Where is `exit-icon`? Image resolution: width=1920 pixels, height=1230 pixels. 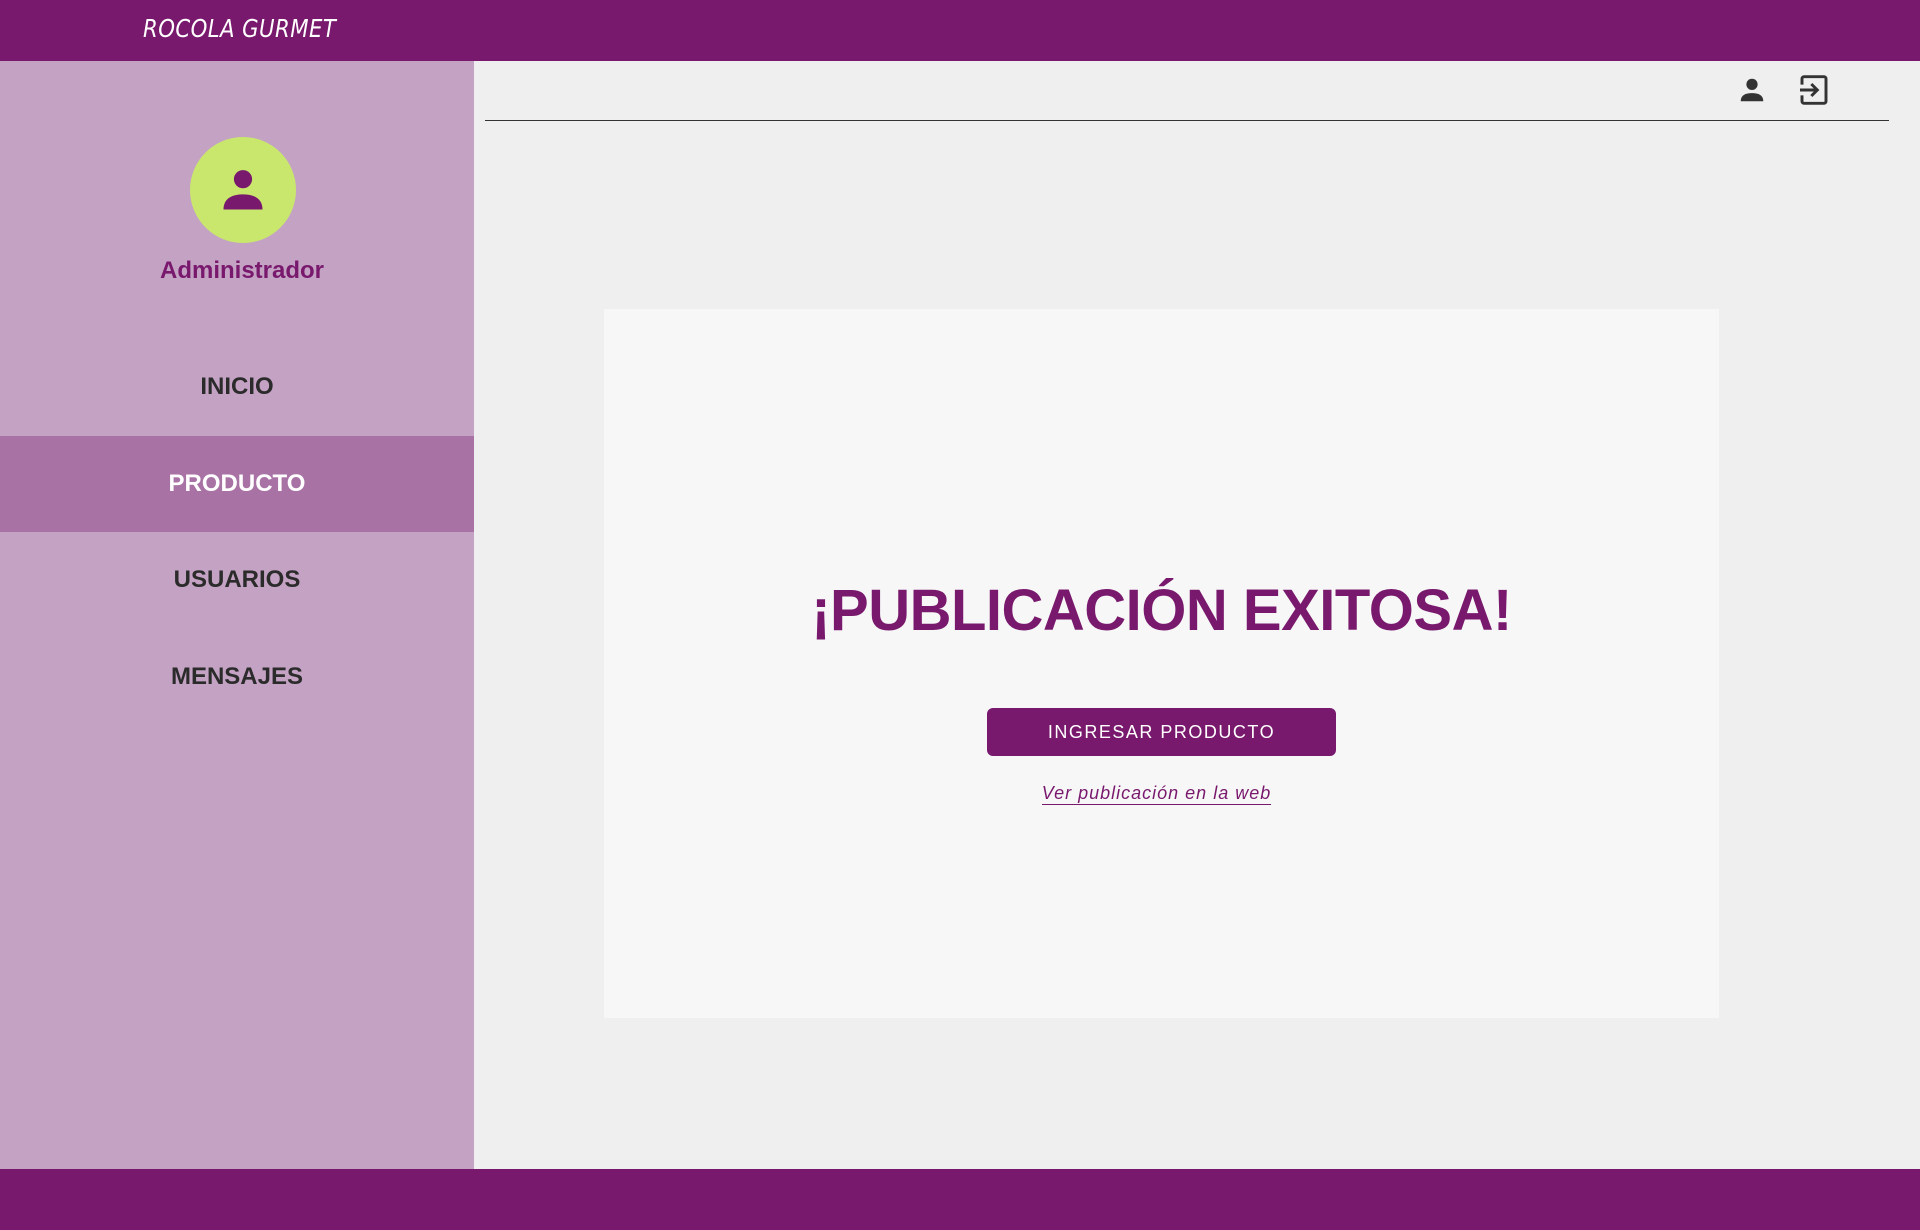 exit-icon is located at coordinates (1814, 90).